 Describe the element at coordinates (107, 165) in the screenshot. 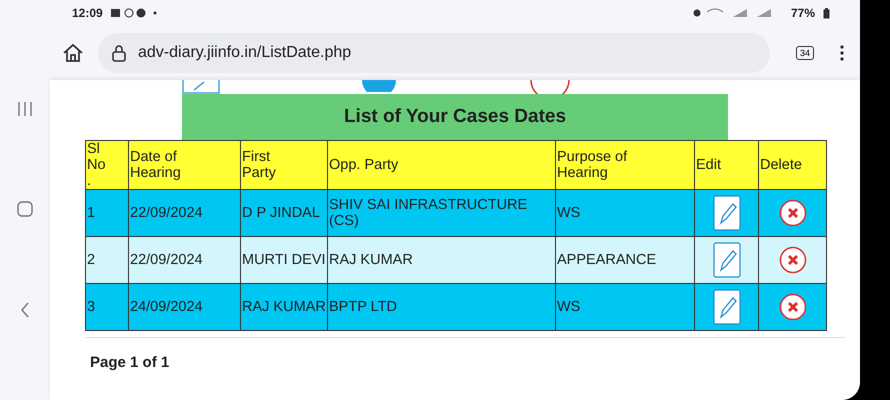

I see `column-header: Sl No.` at that location.